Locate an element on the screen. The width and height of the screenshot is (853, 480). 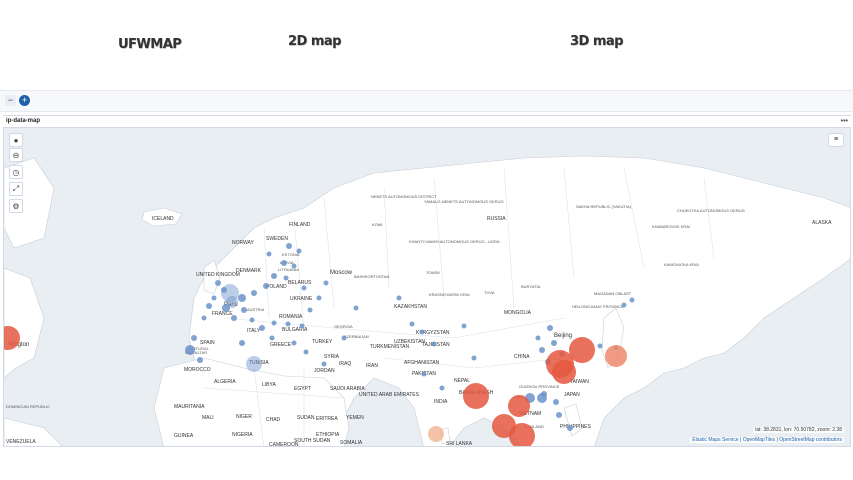
attribution-link-ems: Elastic Maps Service is located at coordinates (715, 440).